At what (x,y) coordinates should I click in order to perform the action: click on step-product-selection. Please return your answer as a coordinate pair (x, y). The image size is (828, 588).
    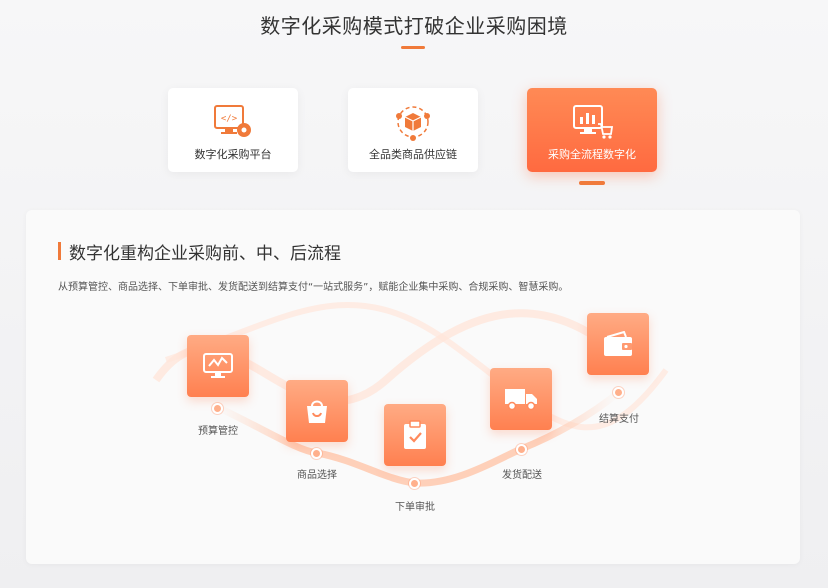
    Looking at the image, I should click on (317, 411).